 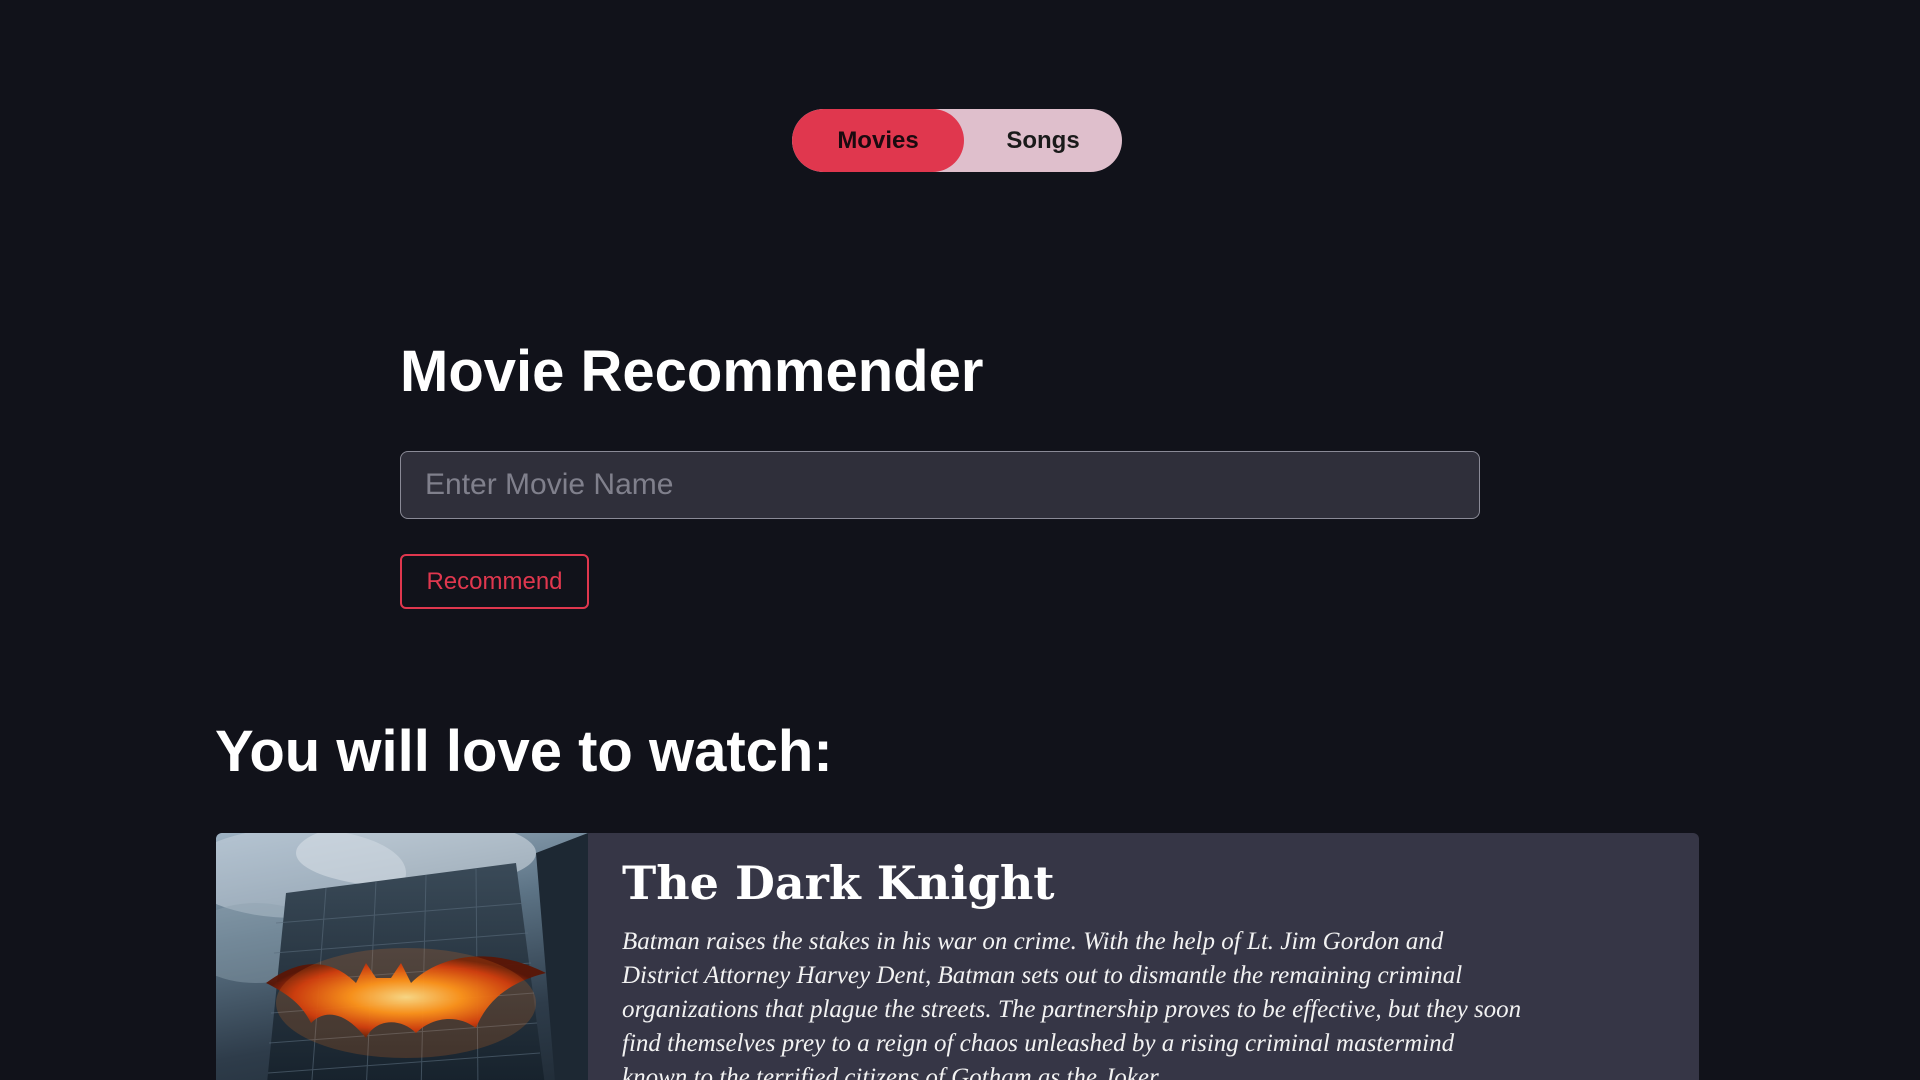 I want to click on page-title: Movie Recommender, so click(x=692, y=371).